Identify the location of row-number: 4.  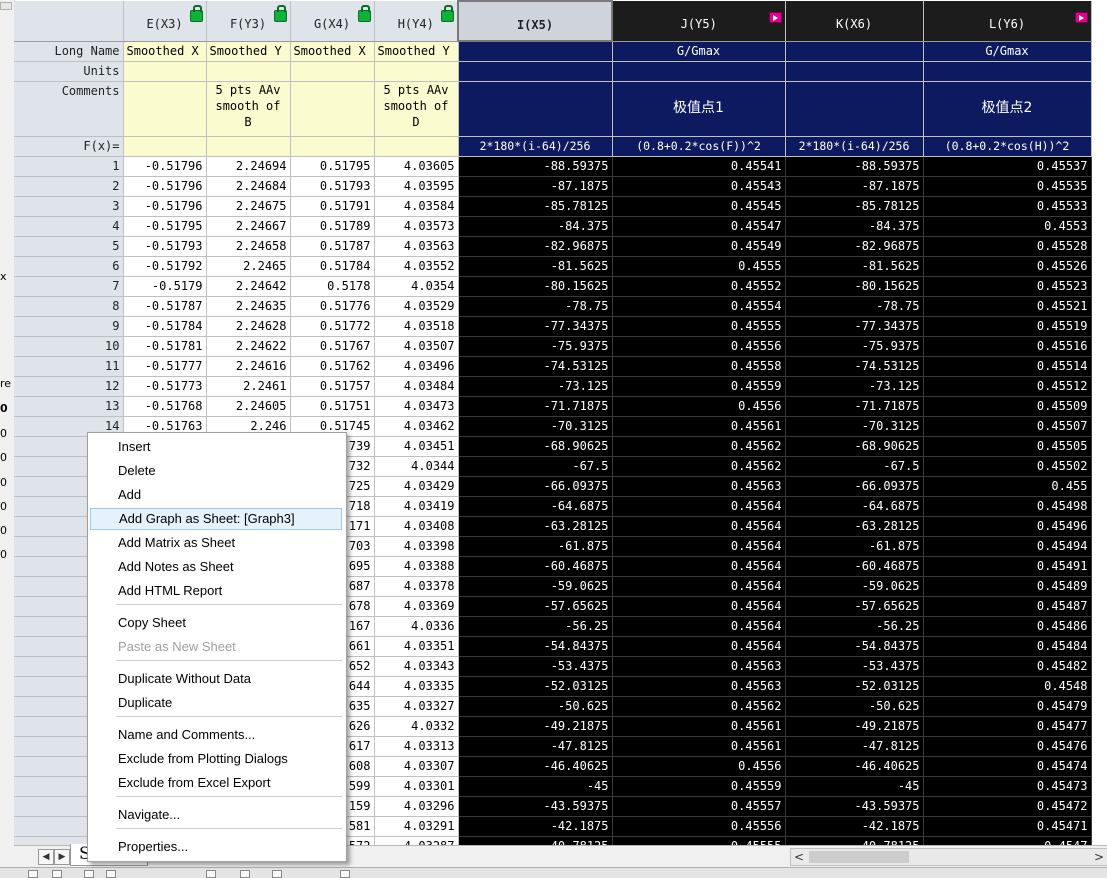
(69, 226).